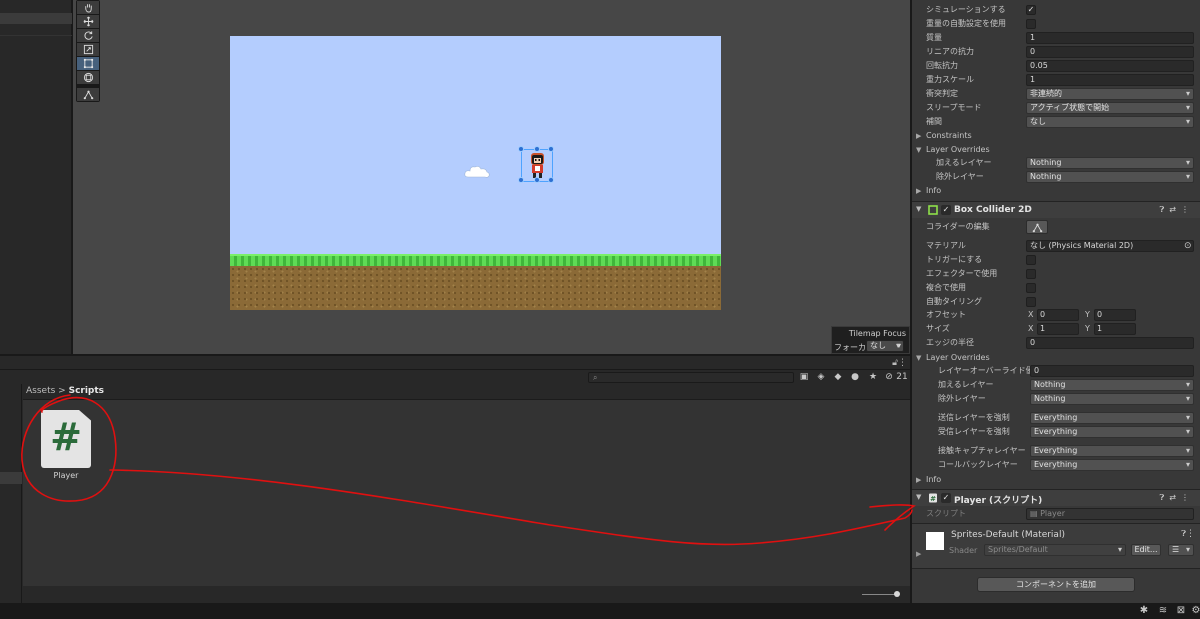  I want to click on contact-capture-layers-dropdown: Everything, so click(1112, 451).